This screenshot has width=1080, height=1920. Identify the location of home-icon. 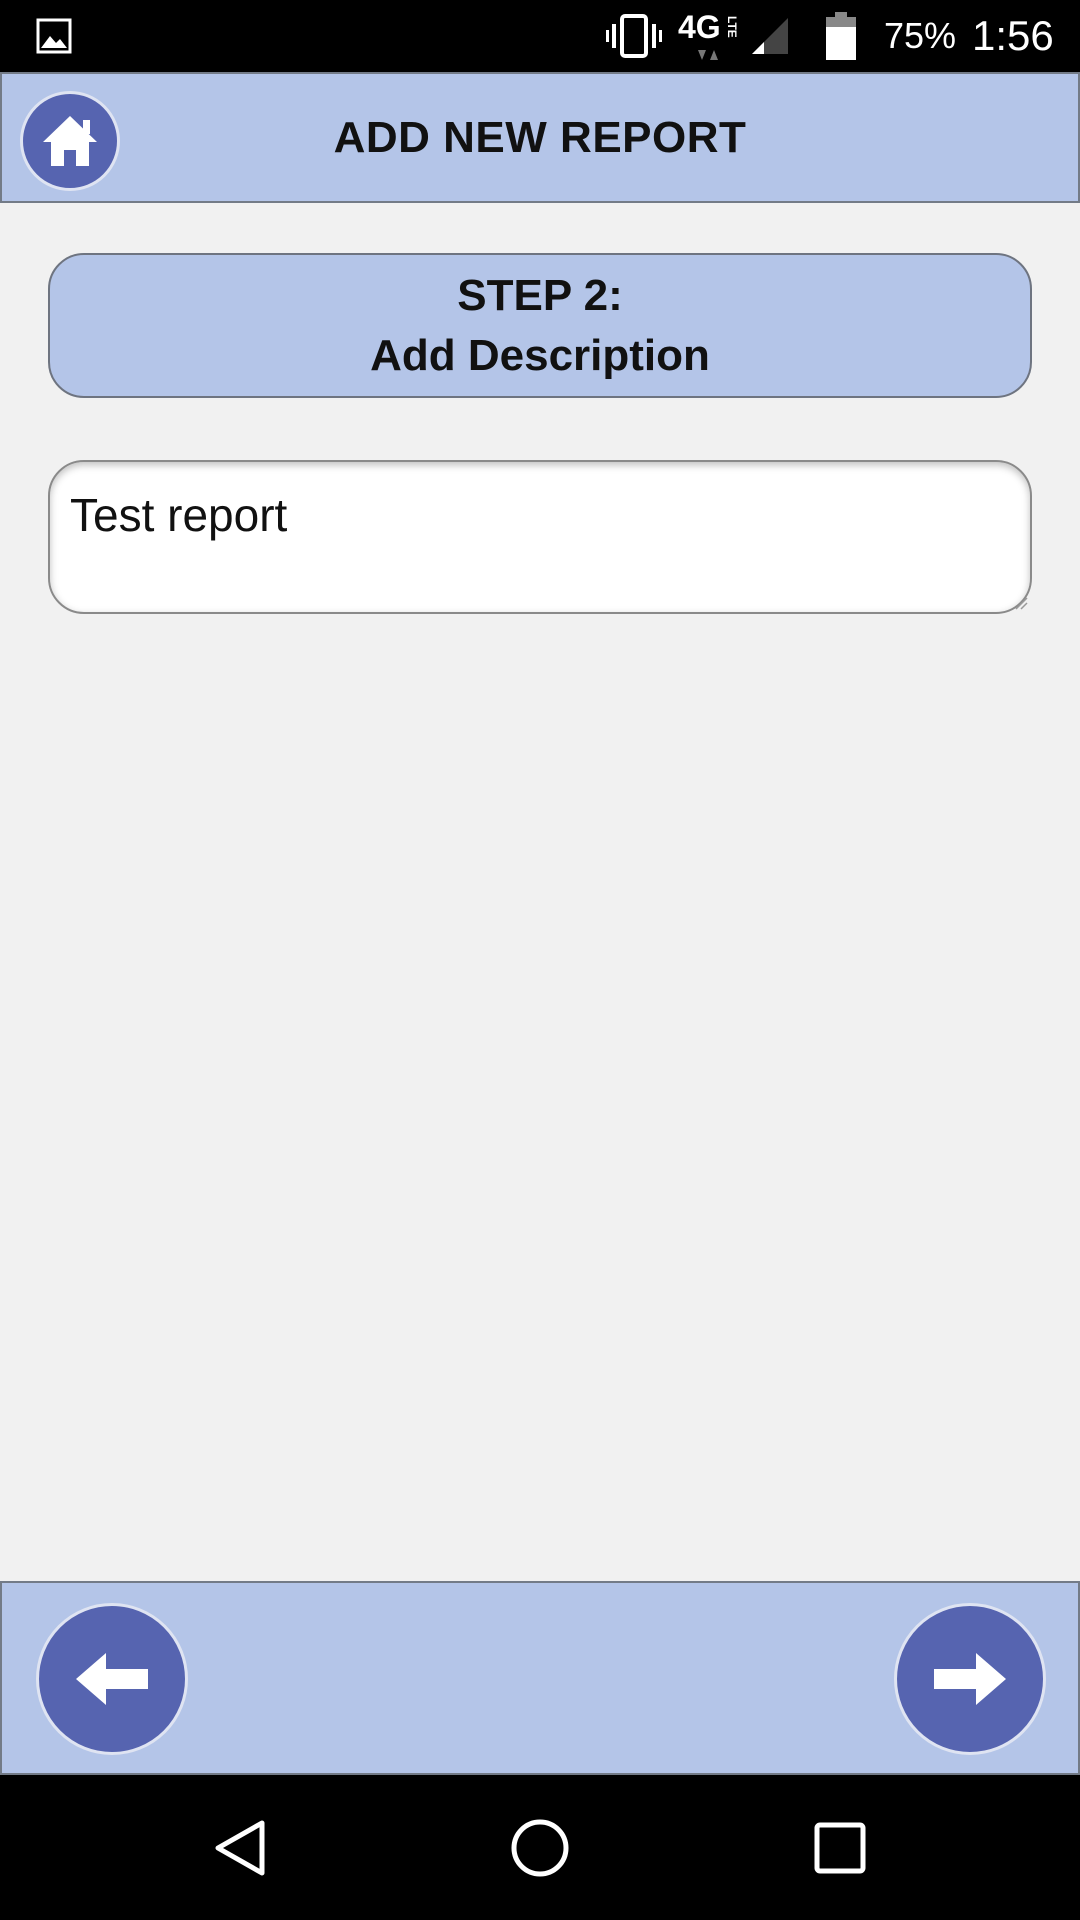
(70, 141).